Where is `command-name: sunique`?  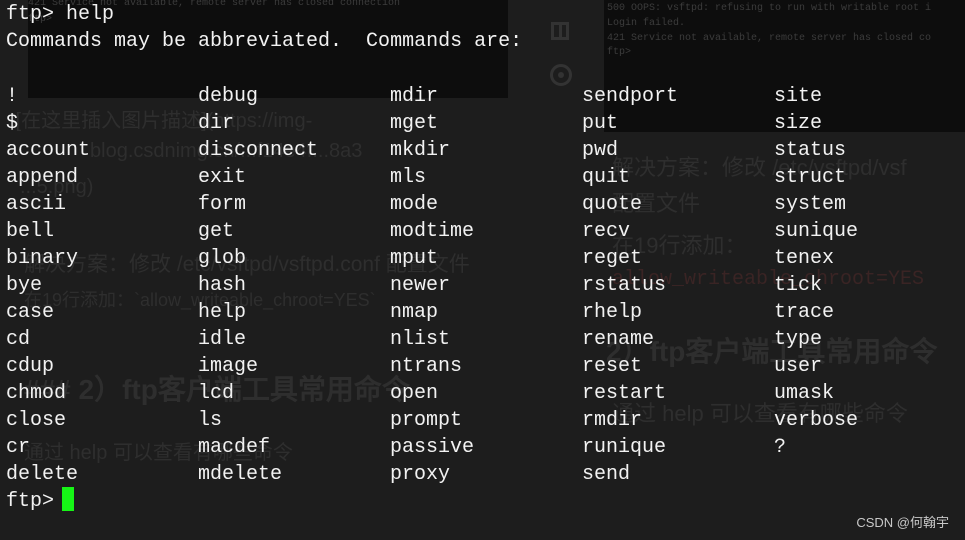 command-name: sunique is located at coordinates (816, 231).